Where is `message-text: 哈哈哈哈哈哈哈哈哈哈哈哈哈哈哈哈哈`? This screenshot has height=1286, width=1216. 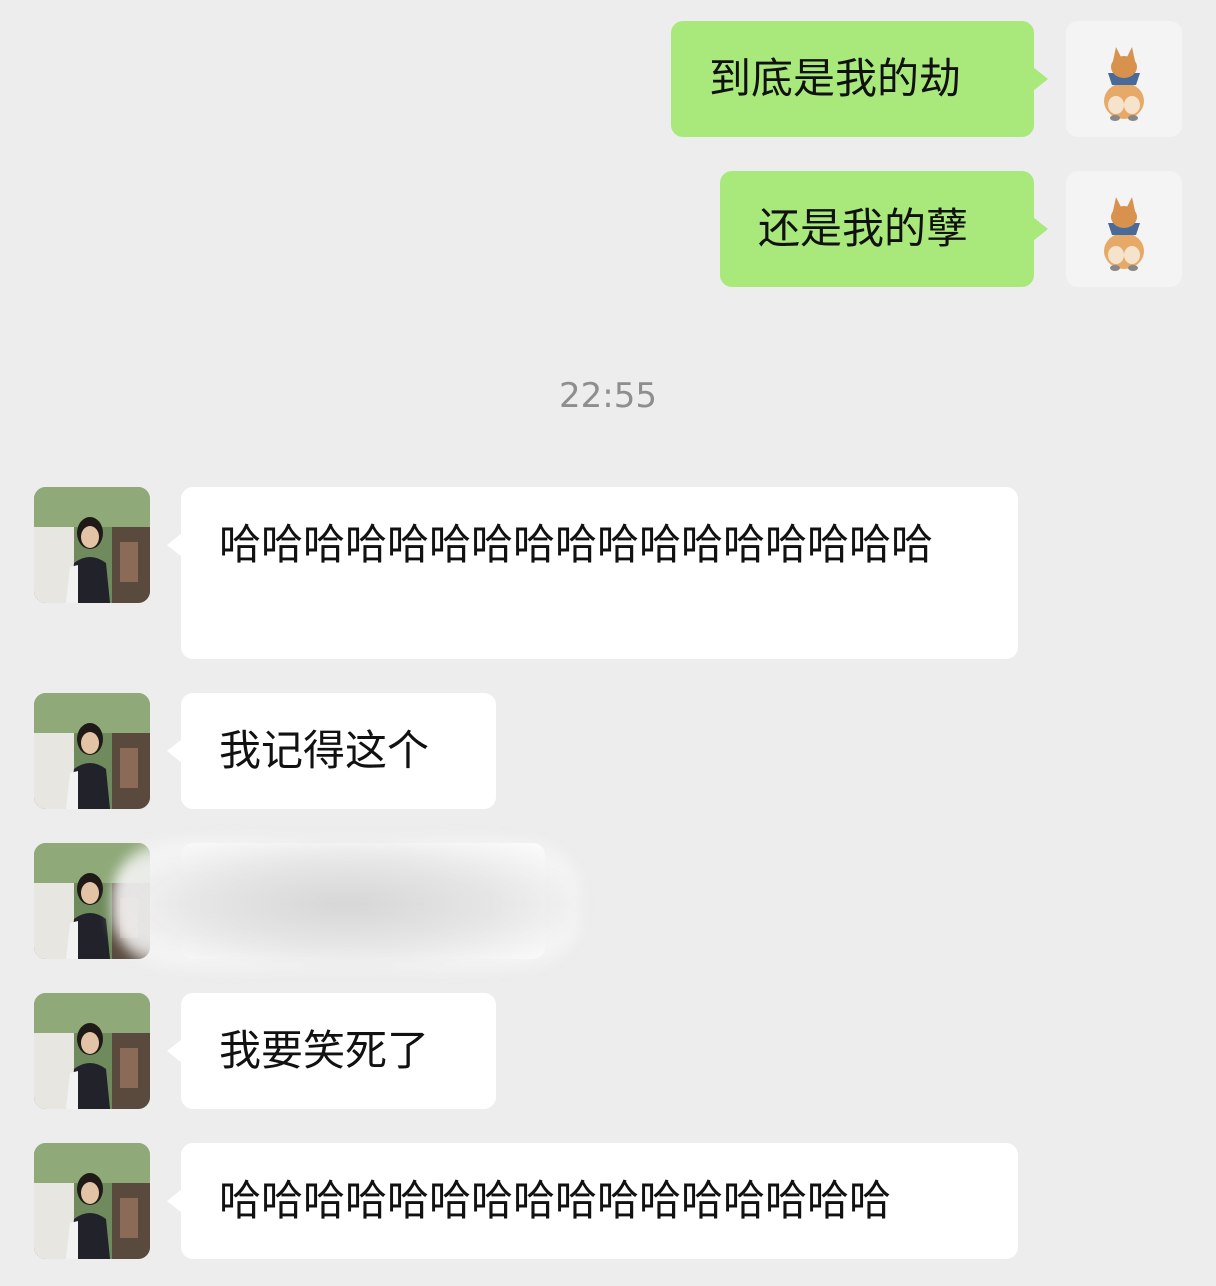 message-text: 哈哈哈哈哈哈哈哈哈哈哈哈哈哈哈哈哈 is located at coordinates (576, 544).